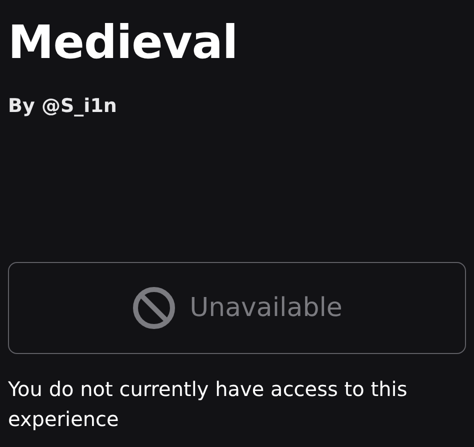  What do you see at coordinates (79, 106) in the screenshot?
I see `creator-link: @S_i1n` at bounding box center [79, 106].